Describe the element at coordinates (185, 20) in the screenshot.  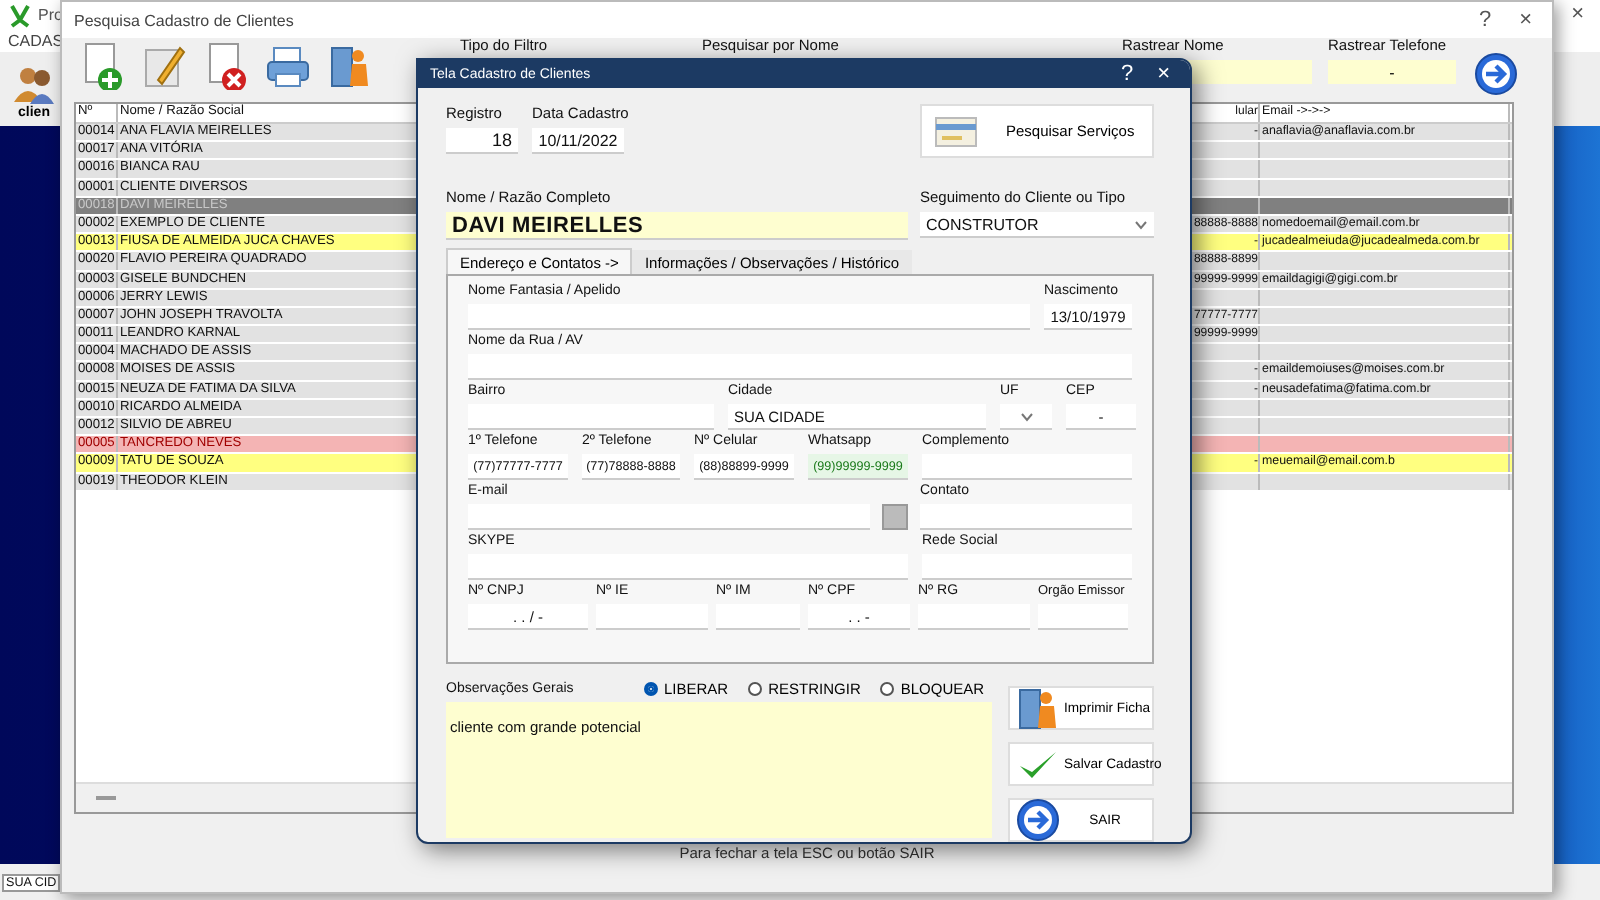
I see `window-title: Pesquisa Cadastro de Clientes` at that location.